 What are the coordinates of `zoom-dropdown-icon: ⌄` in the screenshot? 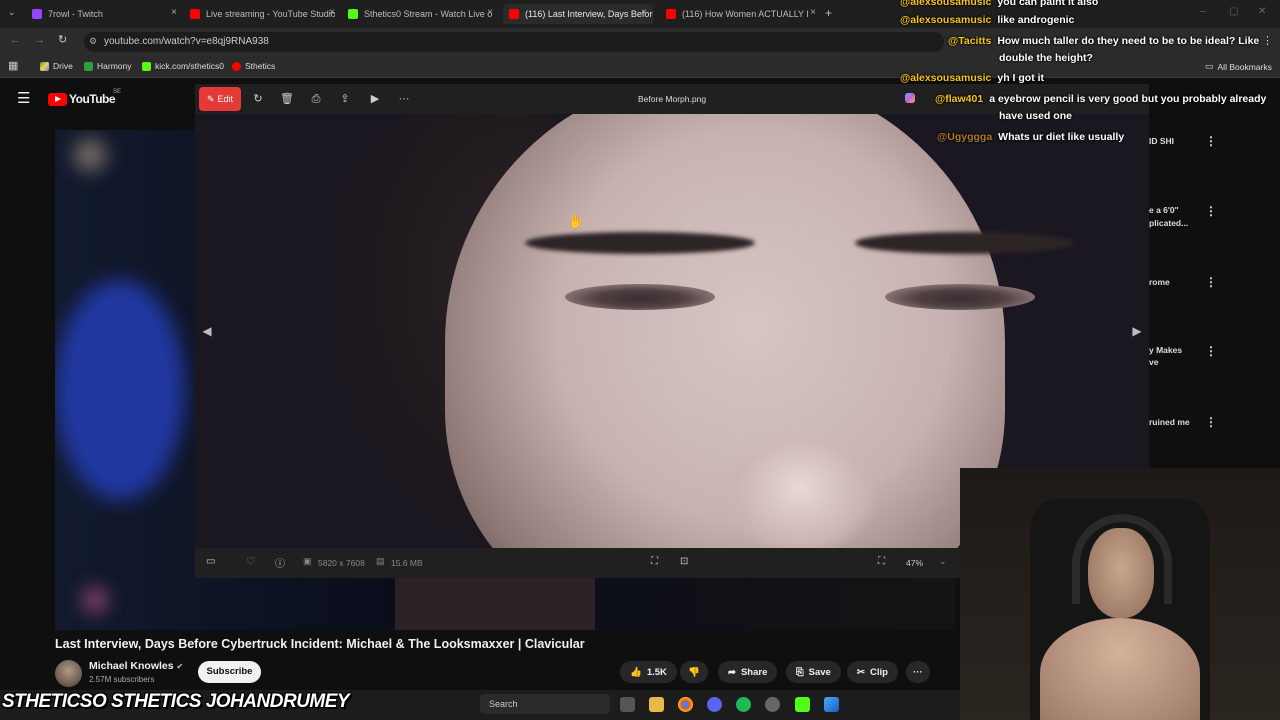 It's located at (943, 561).